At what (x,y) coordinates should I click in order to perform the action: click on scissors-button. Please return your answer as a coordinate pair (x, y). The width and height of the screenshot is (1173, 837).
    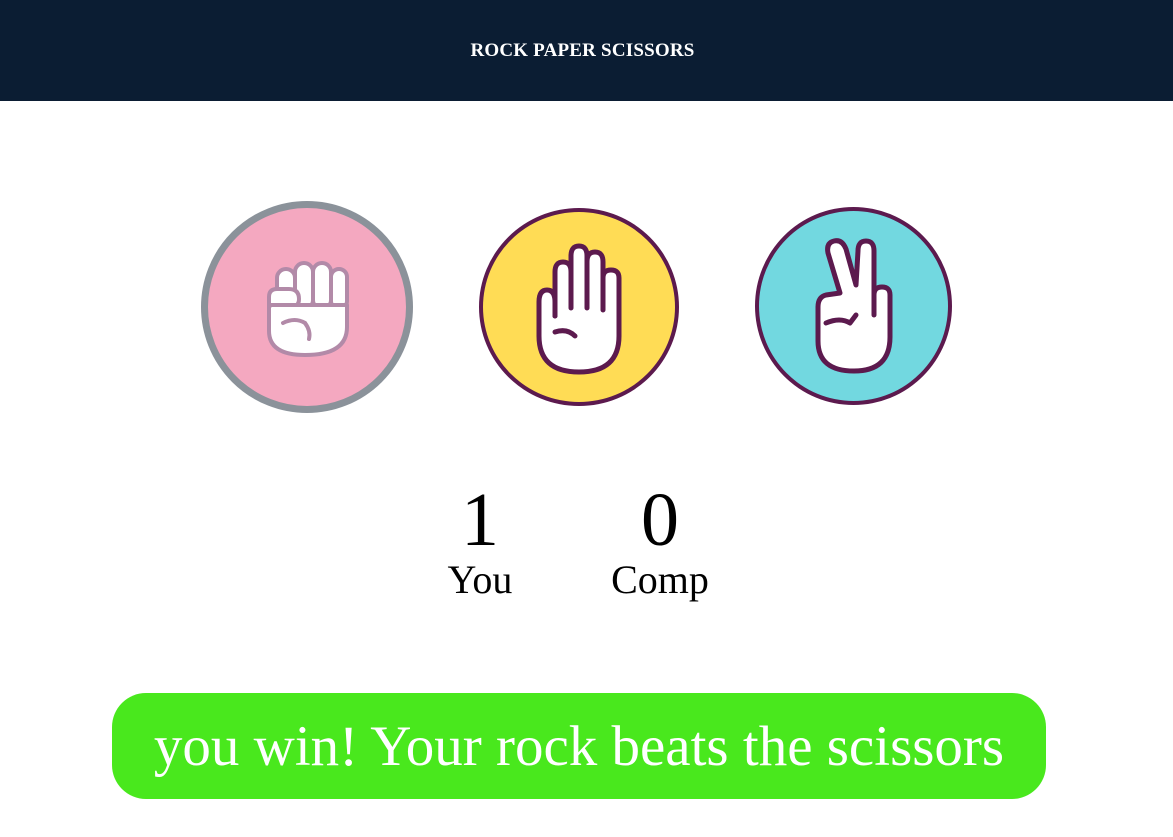
    Looking at the image, I should click on (853, 306).